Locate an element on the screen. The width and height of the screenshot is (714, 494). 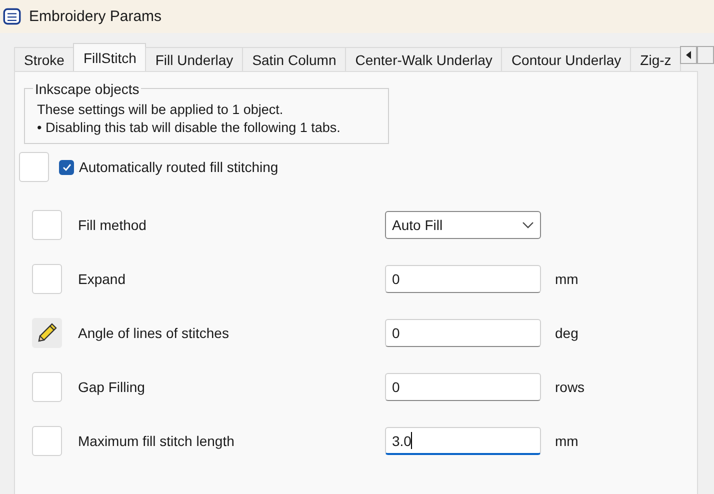
tab: FillStitch is located at coordinates (109, 57).